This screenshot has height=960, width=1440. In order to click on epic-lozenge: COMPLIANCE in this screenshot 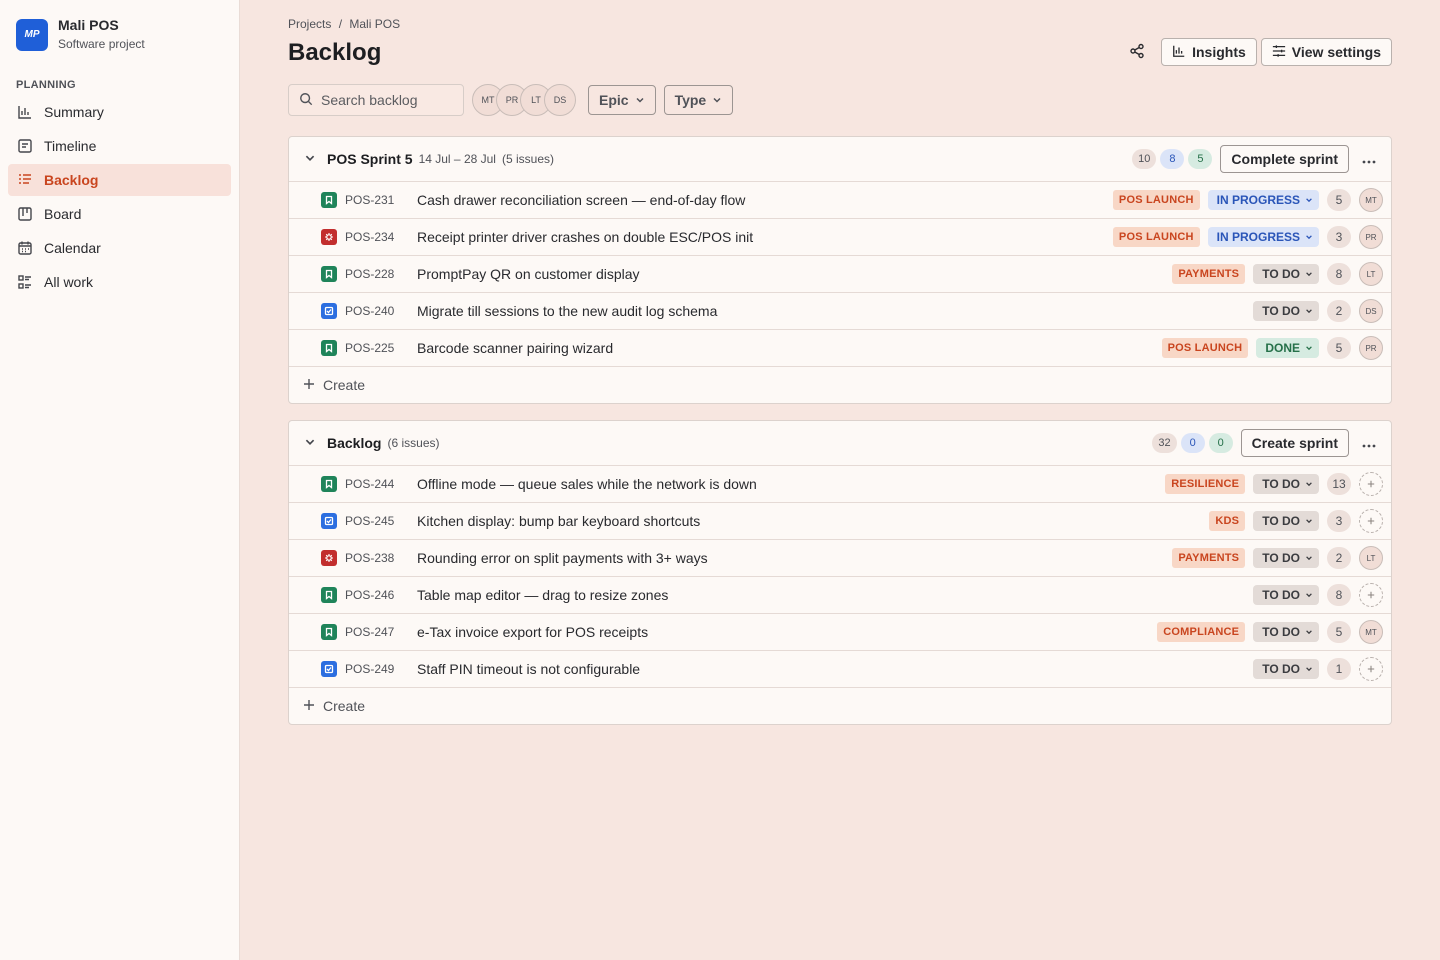, I will do `click(1201, 632)`.